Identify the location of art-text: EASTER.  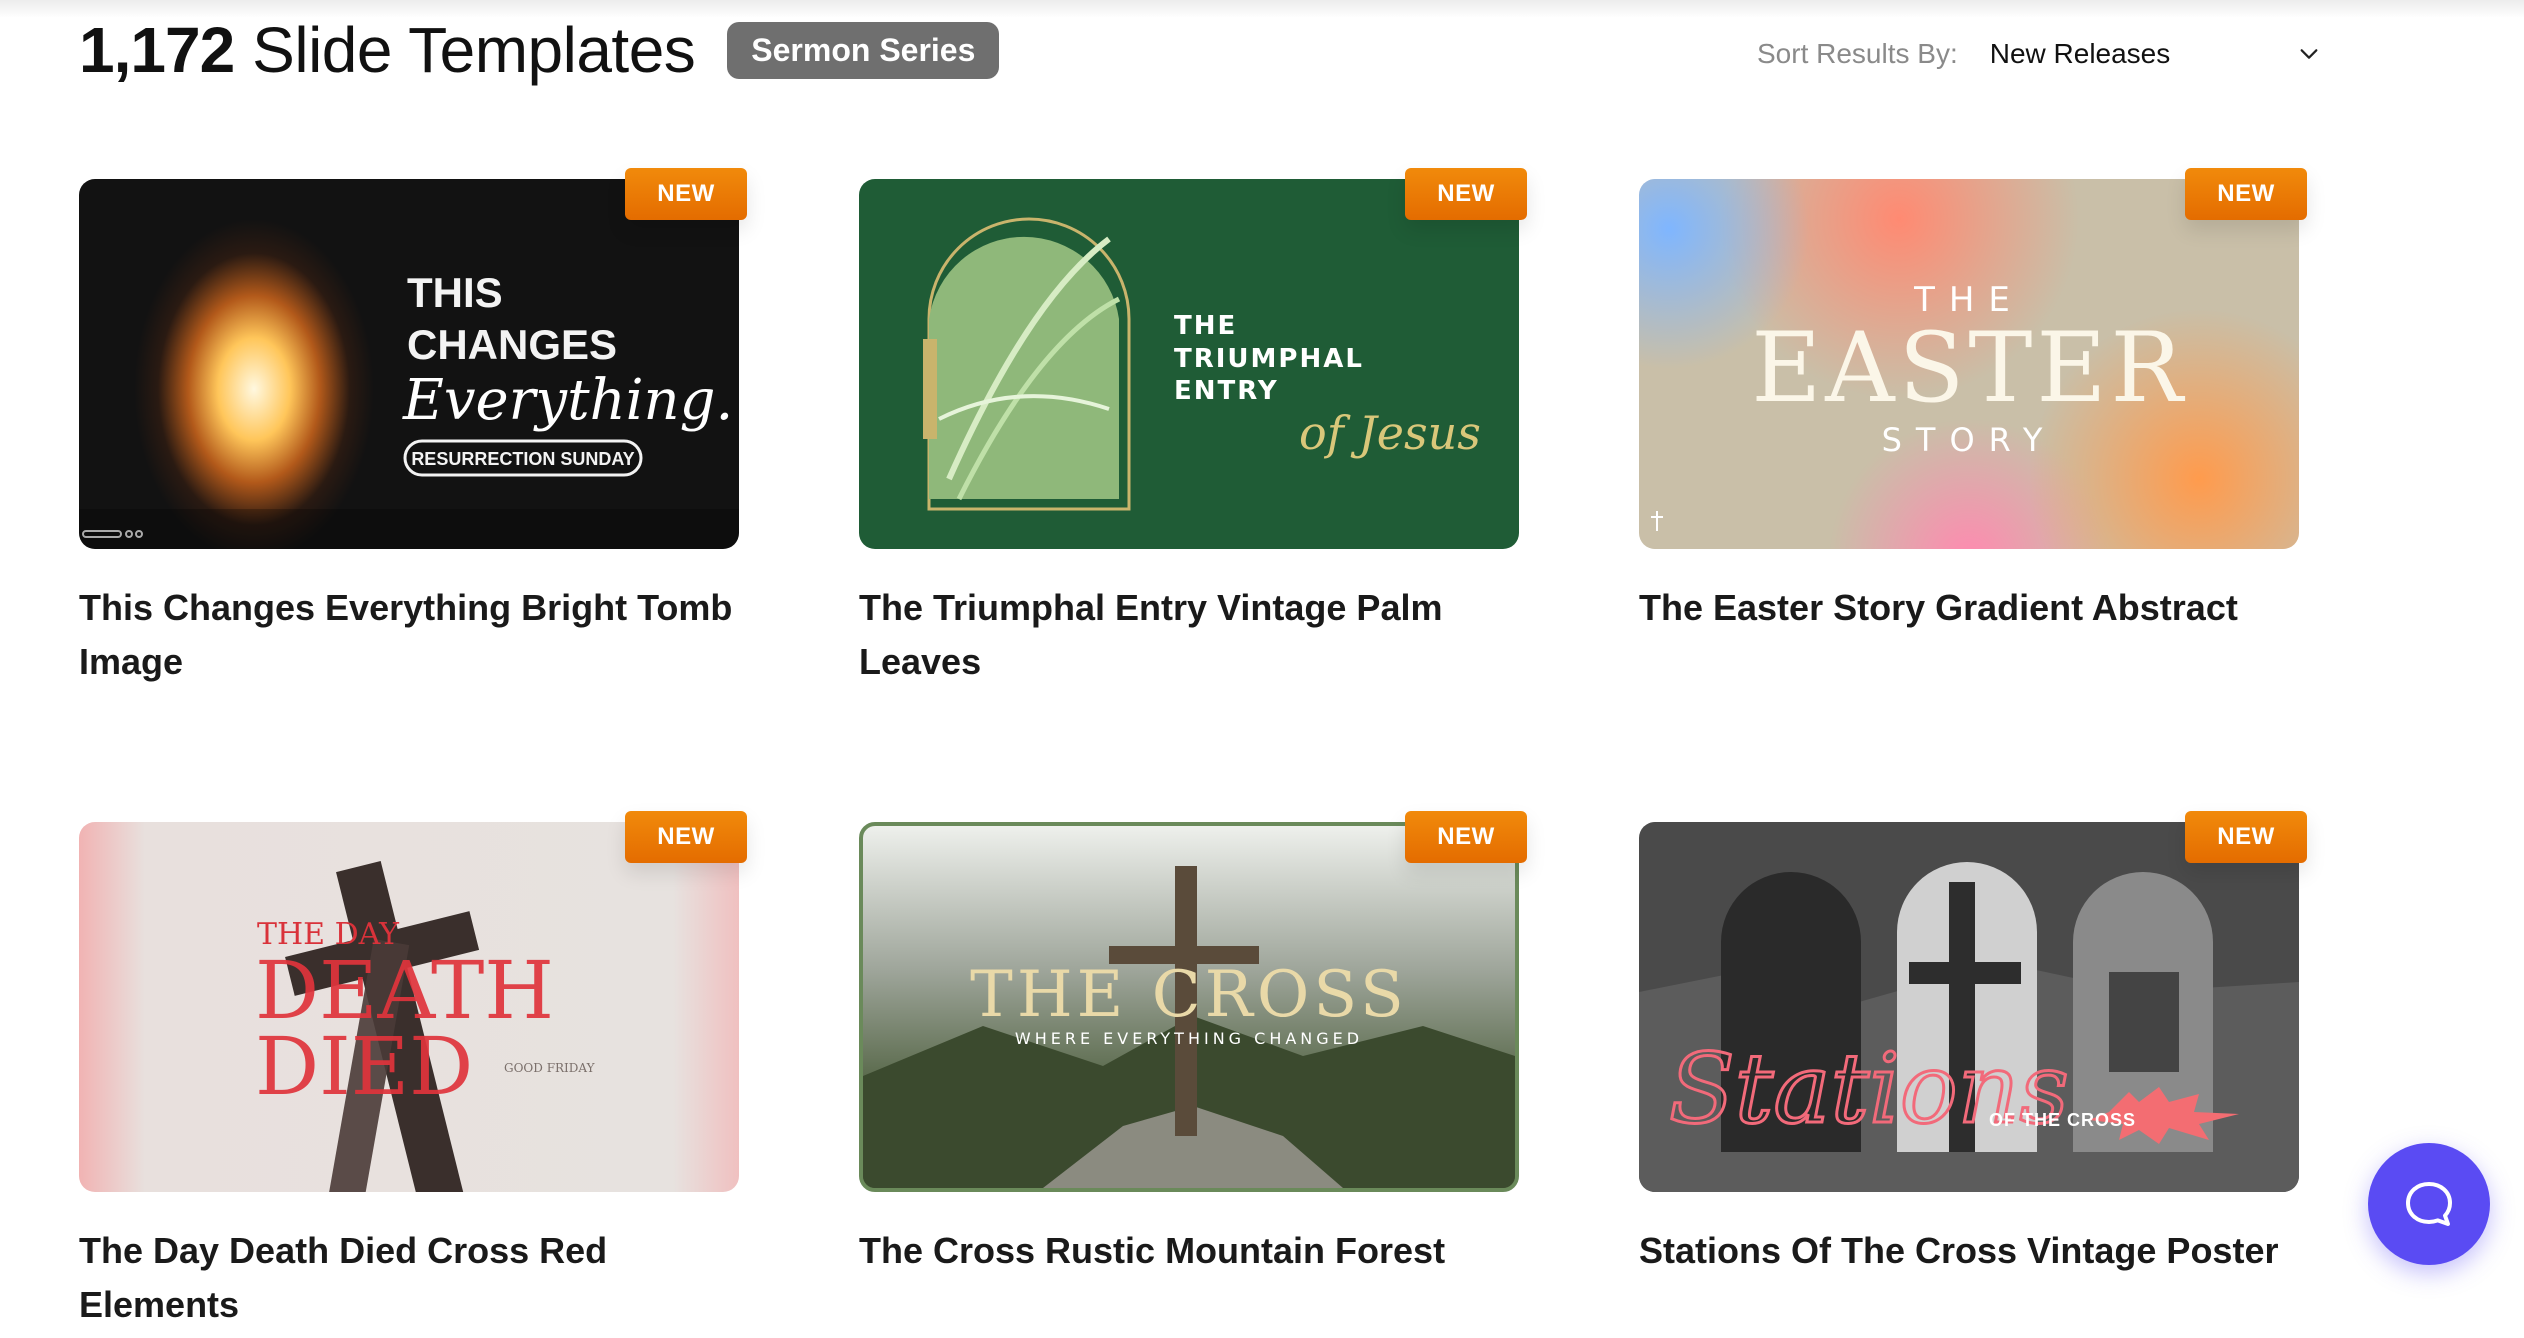
(1969, 368).